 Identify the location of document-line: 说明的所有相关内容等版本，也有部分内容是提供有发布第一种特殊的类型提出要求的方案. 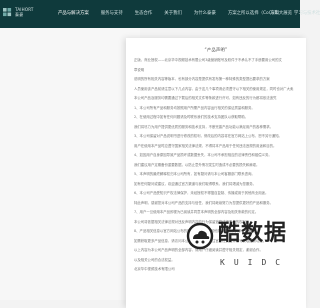
(202, 79).